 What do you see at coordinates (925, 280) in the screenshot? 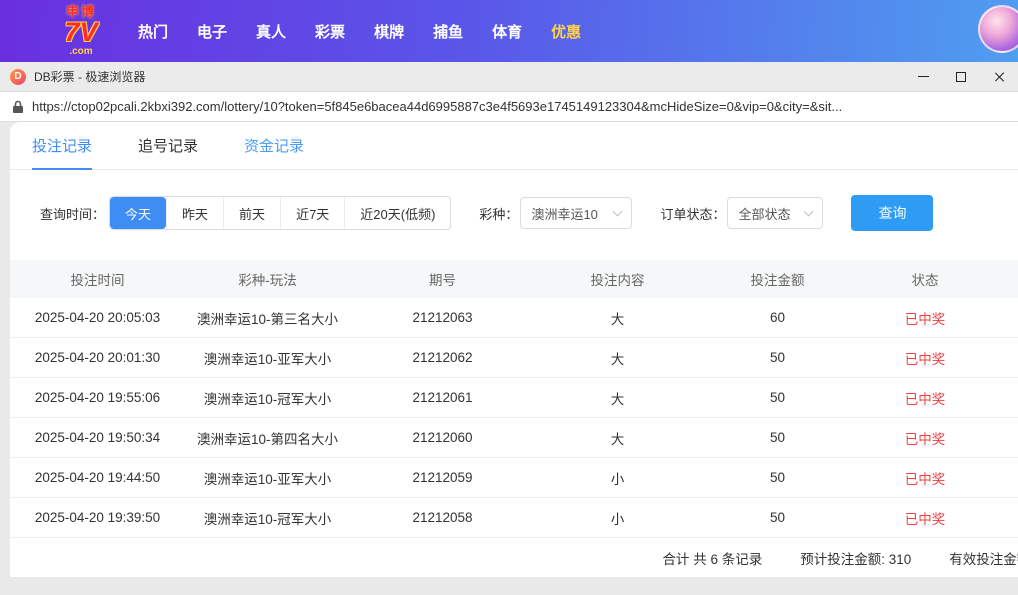
I see `column-header: 状态` at bounding box center [925, 280].